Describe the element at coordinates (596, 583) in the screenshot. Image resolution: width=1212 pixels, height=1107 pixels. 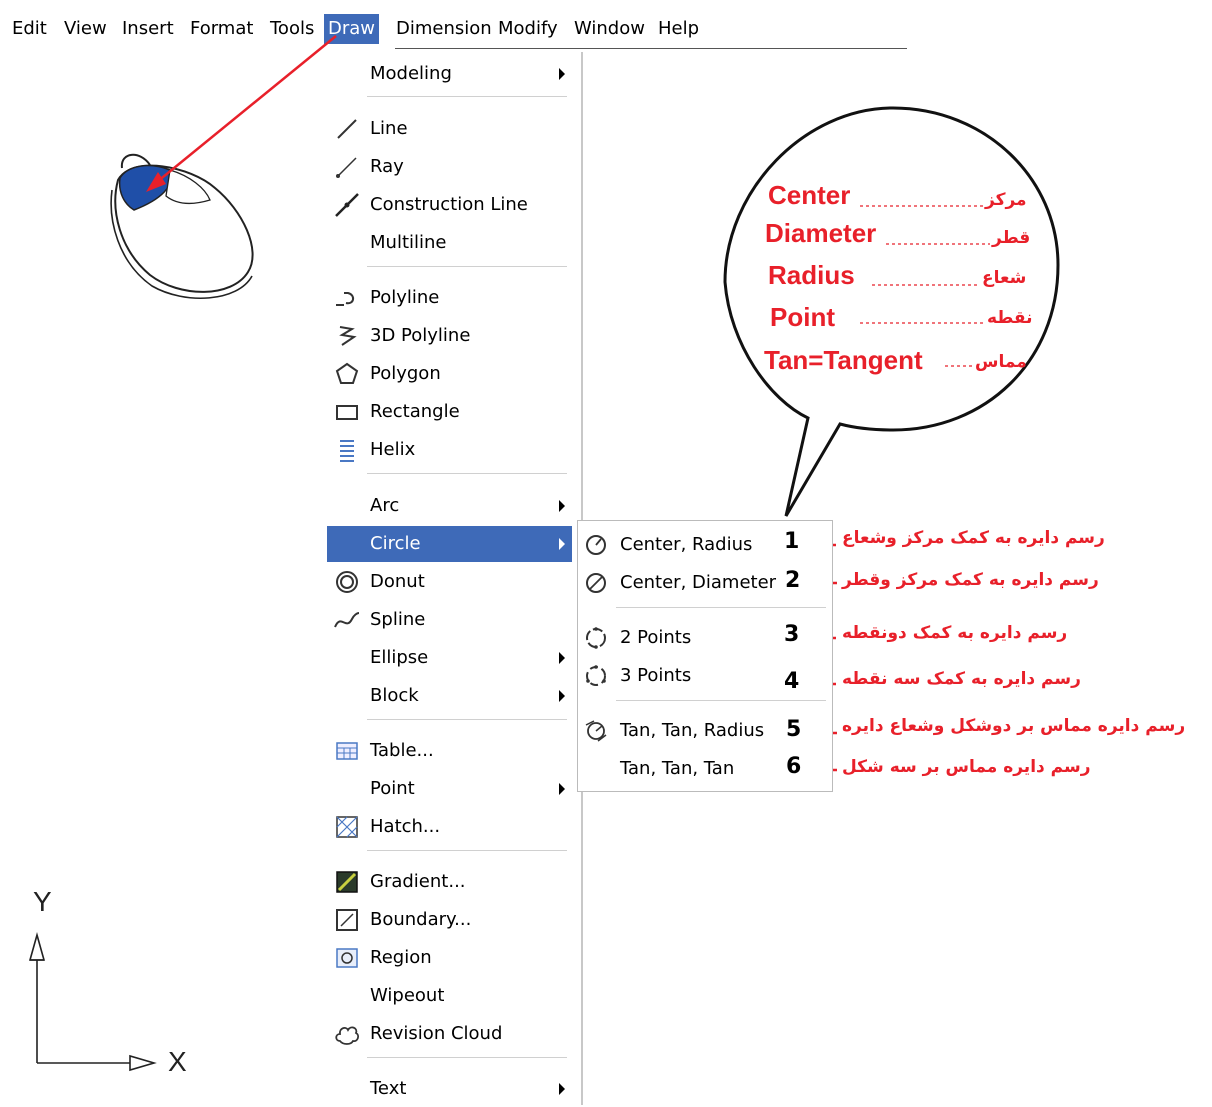
I see `circle-center-diameter-icon` at that location.